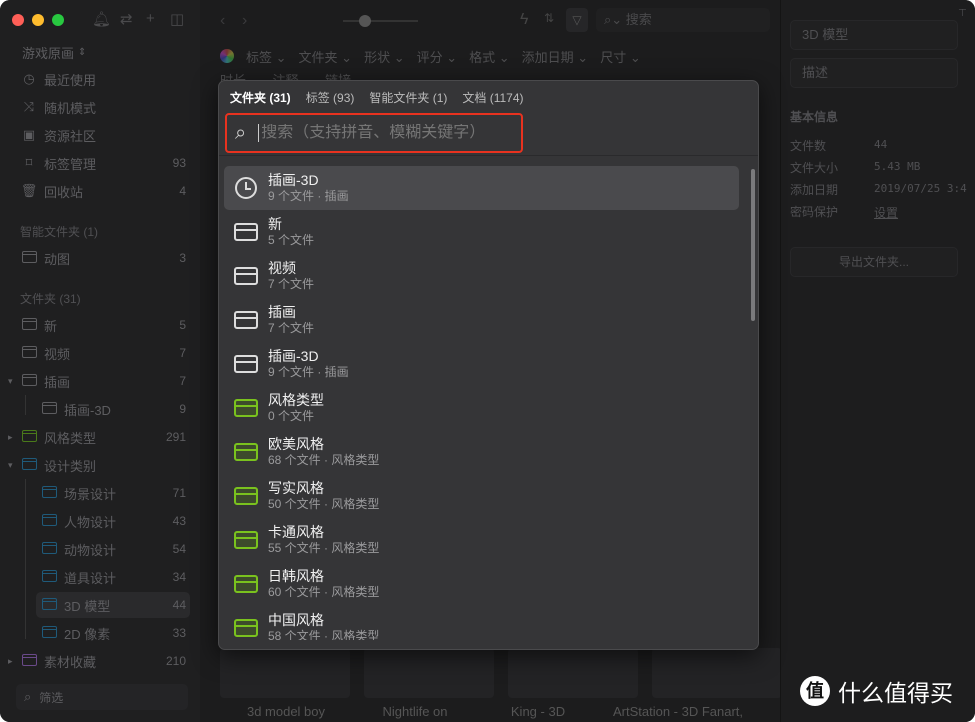  What do you see at coordinates (150, 18) in the screenshot?
I see `plus-icon: +` at bounding box center [150, 18].